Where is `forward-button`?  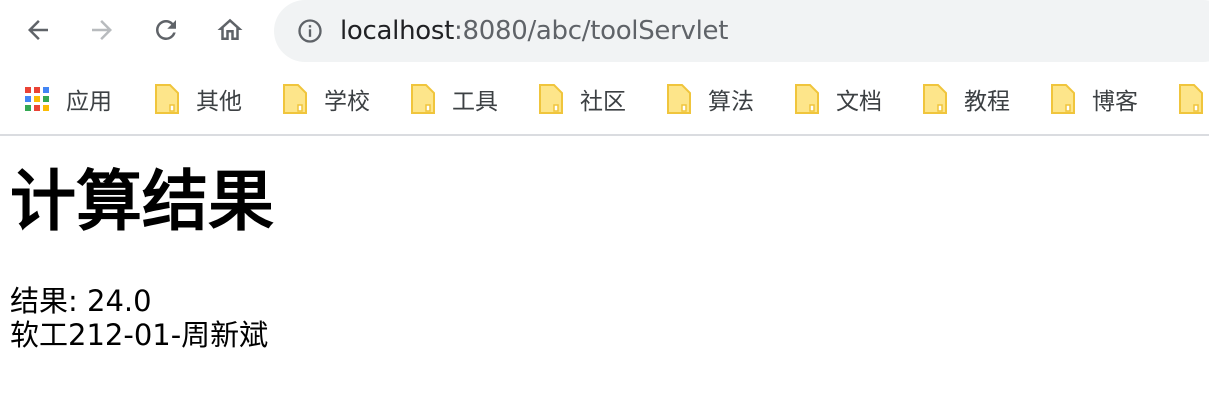 forward-button is located at coordinates (102, 30).